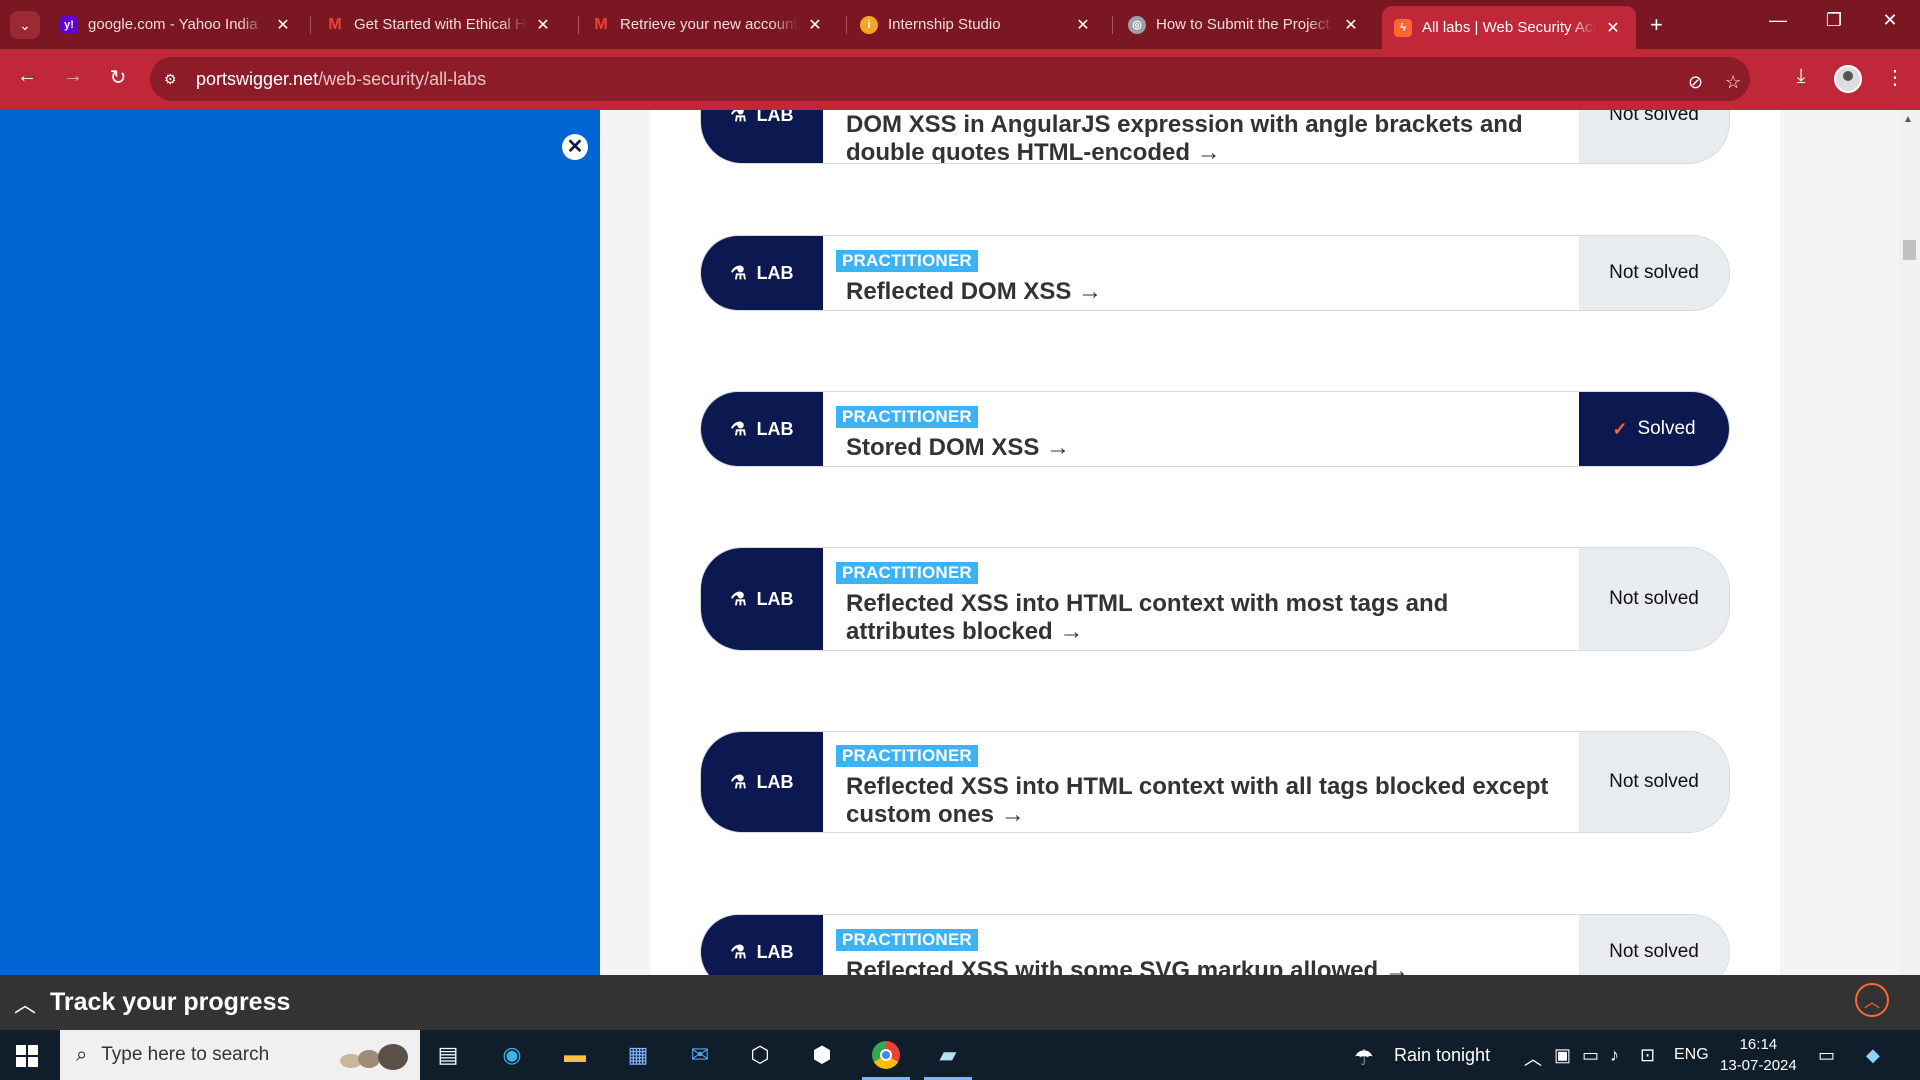  I want to click on taskbar-search: ⌕ Type here to search, so click(240, 1055).